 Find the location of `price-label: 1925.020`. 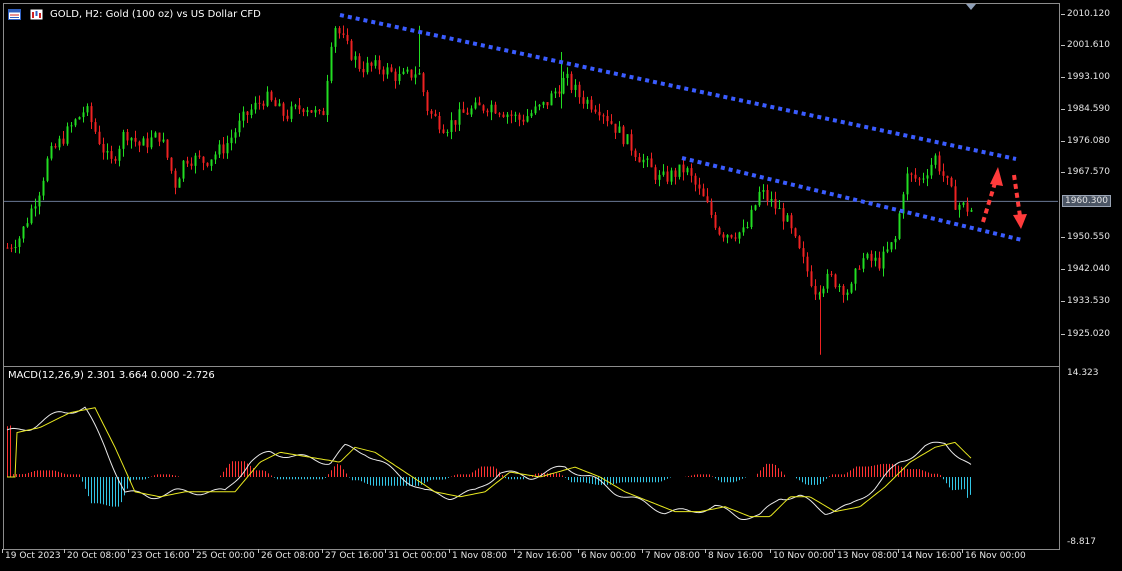

price-label: 1925.020 is located at coordinates (1088, 334).